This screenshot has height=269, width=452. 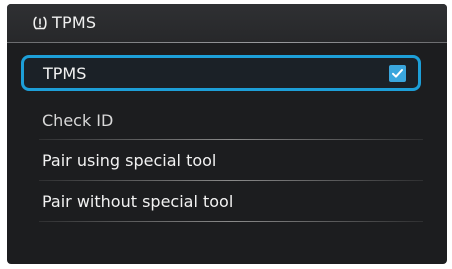 I want to click on menu-item-pair-without-special-tool: Pair without special tool, so click(x=221, y=201).